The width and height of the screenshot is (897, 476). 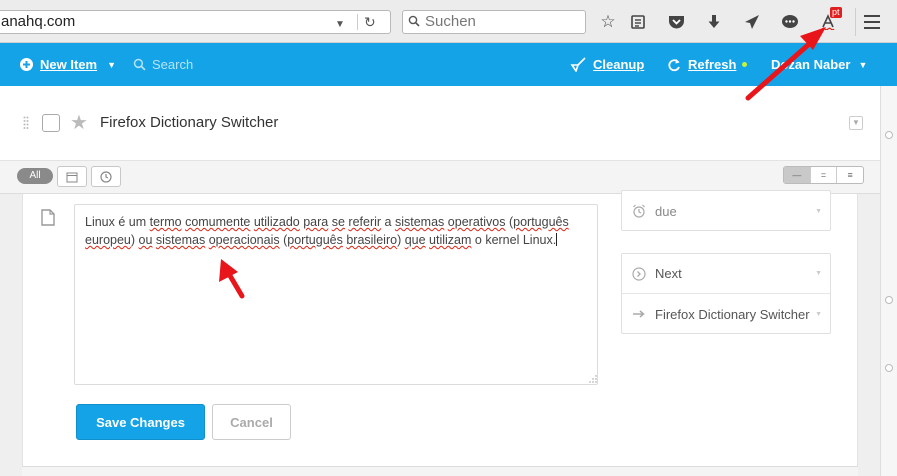 What do you see at coordinates (450, 240) in the screenshot?
I see `misspelled-word: utilizam` at bounding box center [450, 240].